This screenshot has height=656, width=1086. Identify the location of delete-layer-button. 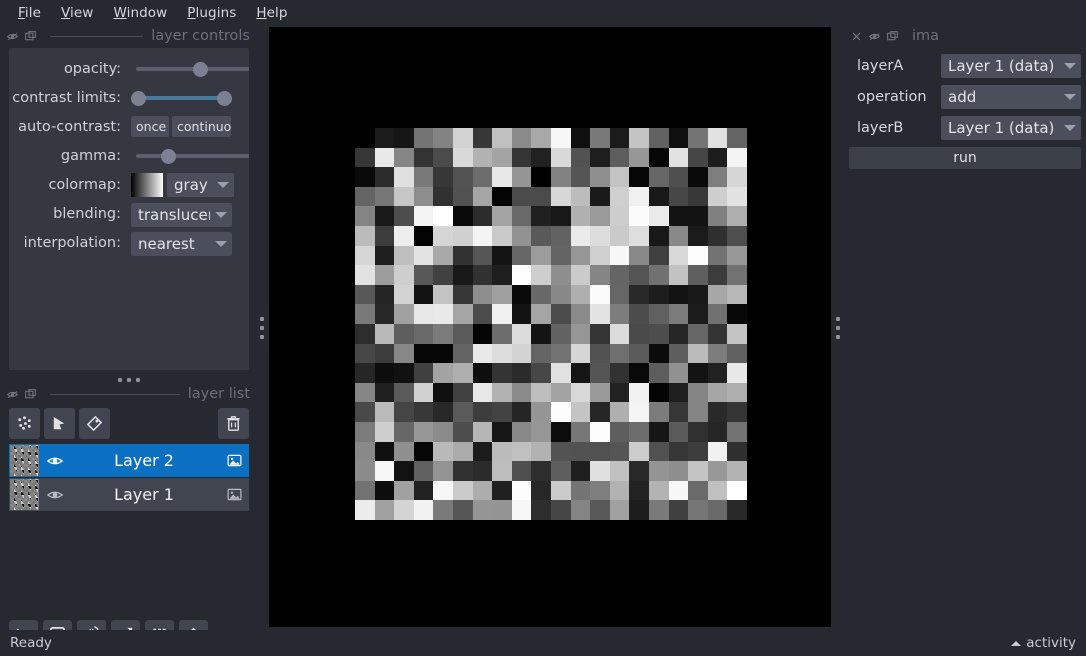
(233, 423).